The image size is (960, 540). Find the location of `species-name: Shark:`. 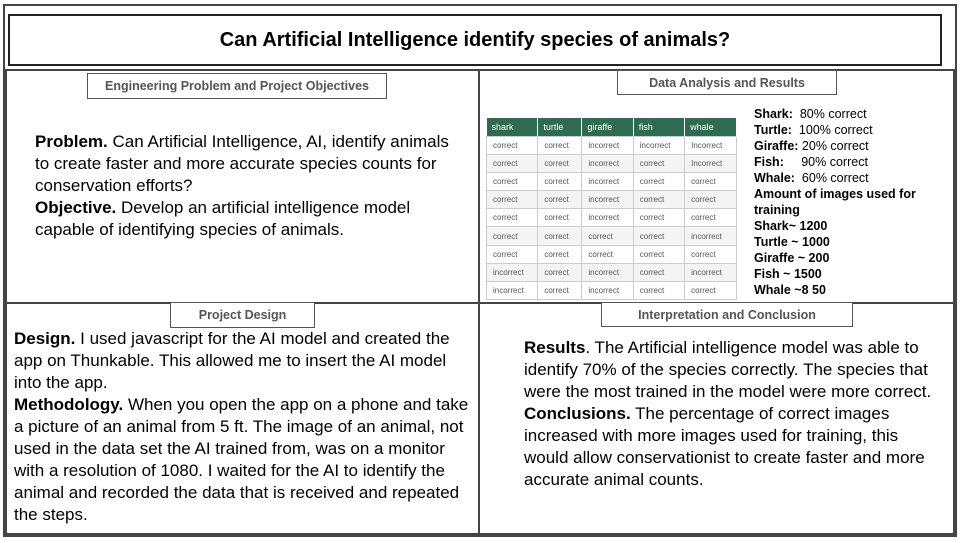

species-name: Shark: is located at coordinates (773, 114).